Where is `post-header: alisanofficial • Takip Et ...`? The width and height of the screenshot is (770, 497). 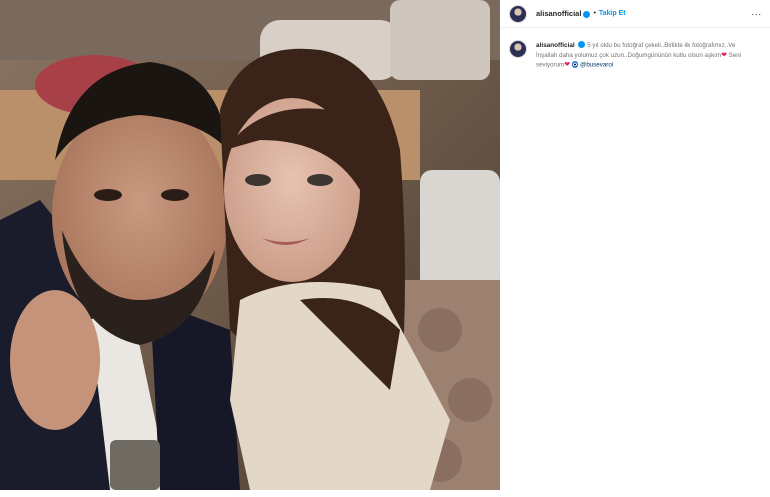 post-header: alisanofficial • Takip Et ... is located at coordinates (635, 14).